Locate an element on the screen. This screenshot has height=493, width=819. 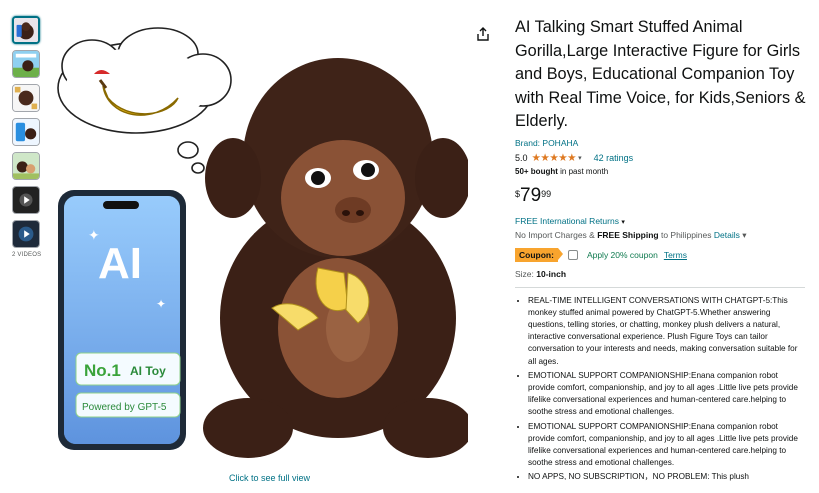
badge-powered-by: Powered by GPT-5 is located at coordinates (124, 407).